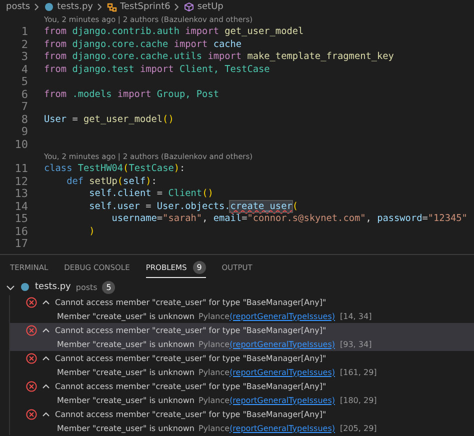  Describe the element at coordinates (356, 344) in the screenshot. I see `problem-position: [93, 34]` at that location.